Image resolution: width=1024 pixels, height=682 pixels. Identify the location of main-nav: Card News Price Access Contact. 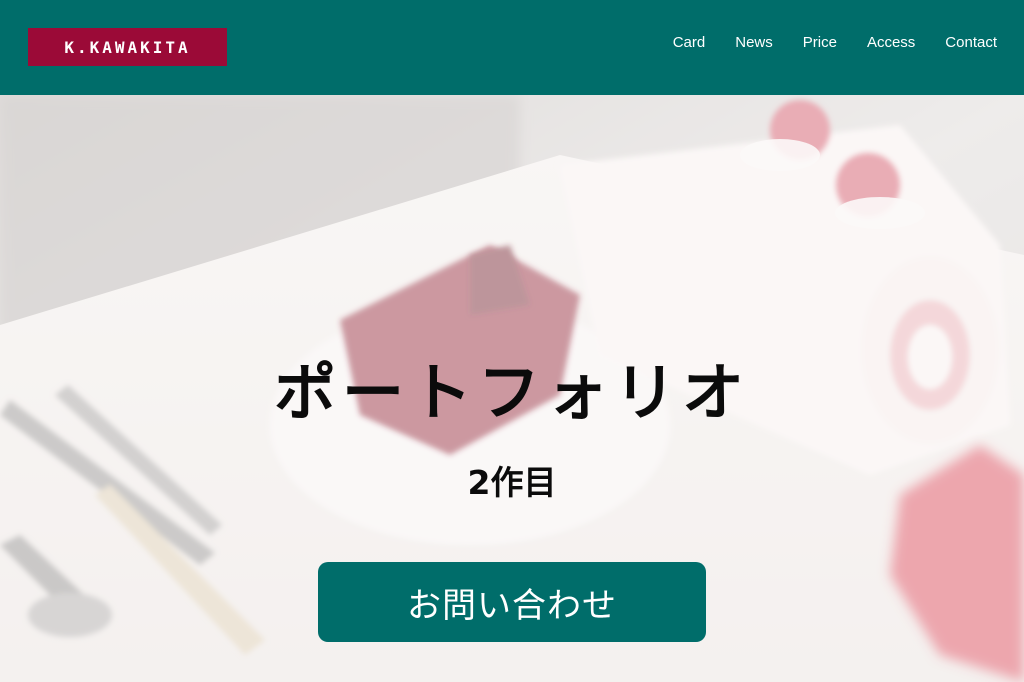
(835, 43).